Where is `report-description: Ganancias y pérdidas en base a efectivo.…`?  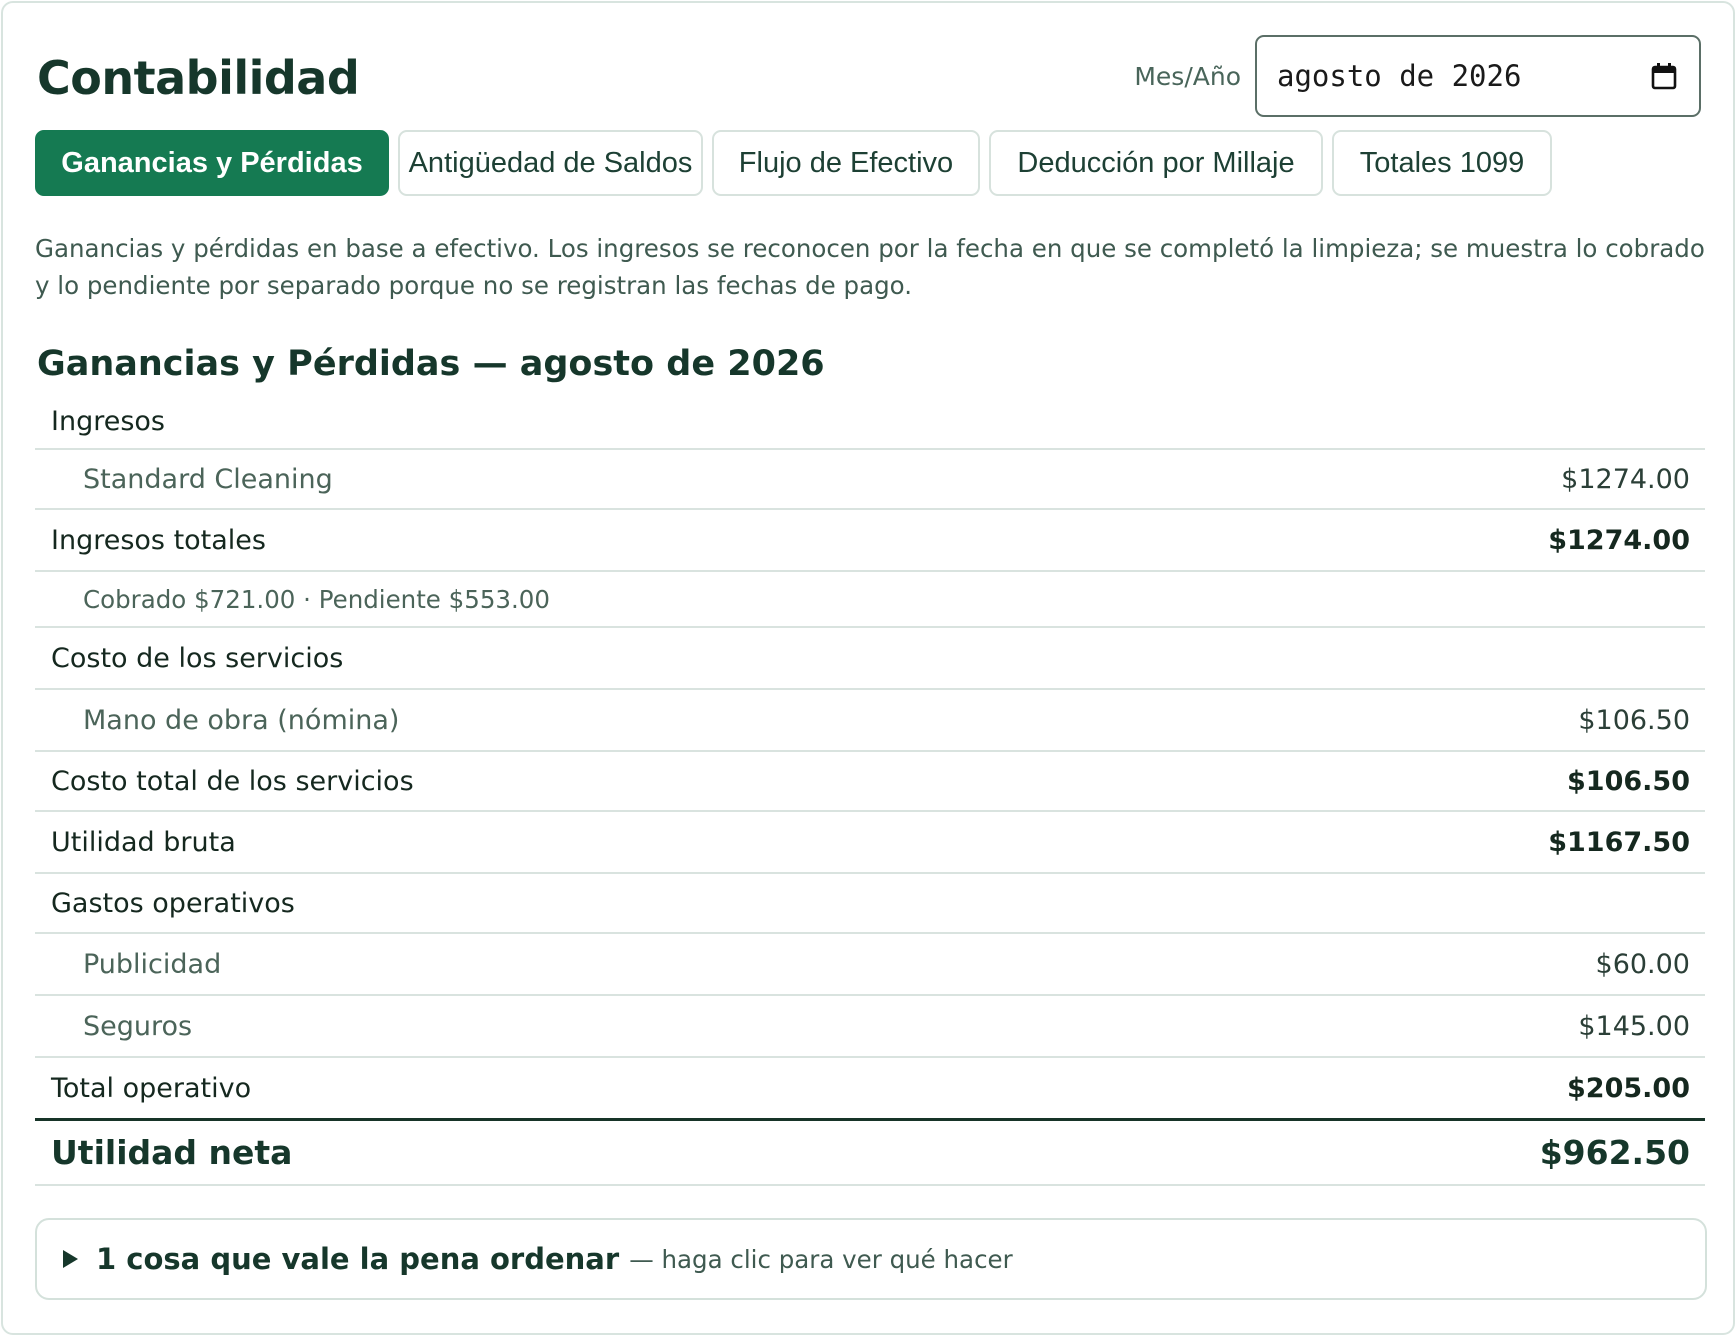 report-description: Ganancias y pérdidas en base a efectivo.… is located at coordinates (870, 267).